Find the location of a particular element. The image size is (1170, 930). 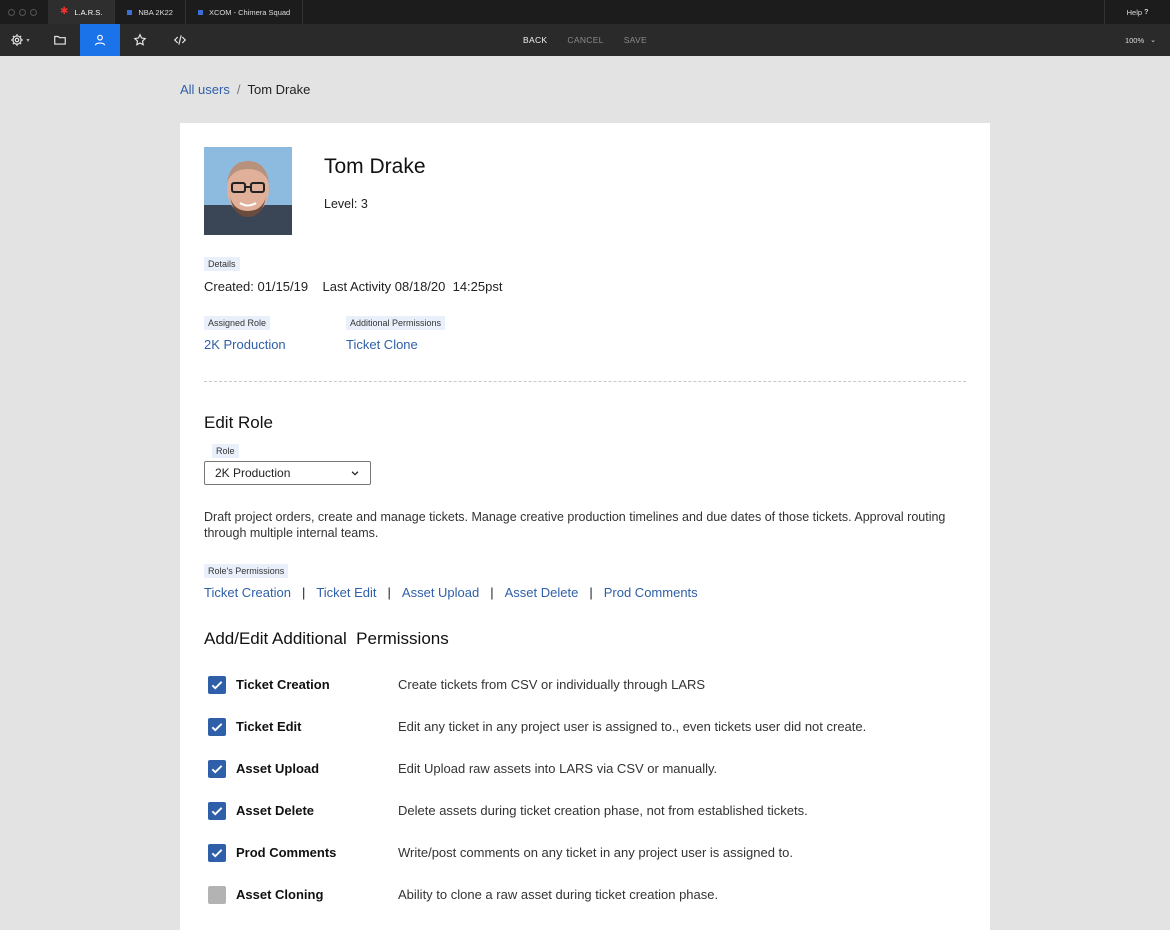

avatar is located at coordinates (248, 191).